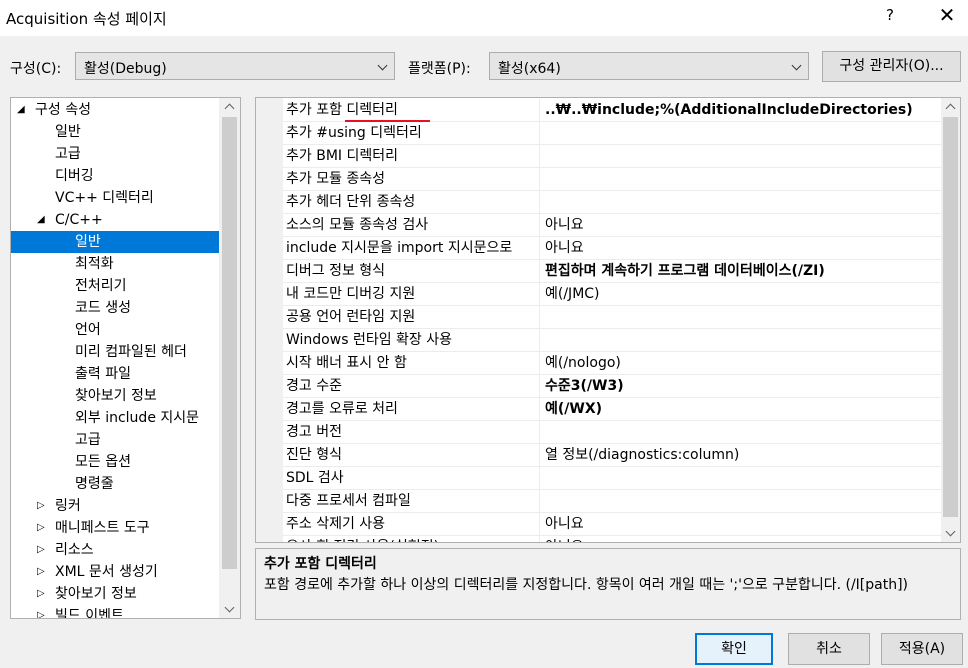 The width and height of the screenshot is (968, 668). I want to click on cancel-button: 취소, so click(829, 649).